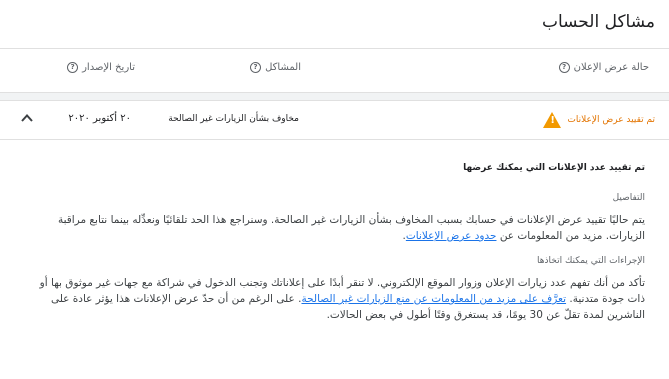  Describe the element at coordinates (591, 261) in the screenshot. I see `actions-label: الإجراءات التي يمكنك اتخاذها` at that location.